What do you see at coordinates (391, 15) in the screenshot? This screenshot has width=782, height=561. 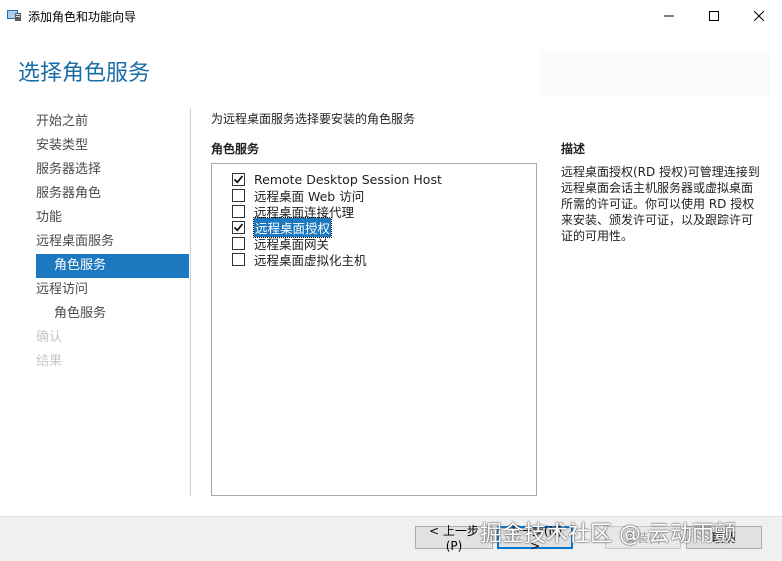 I see `title-bar: 添加角色和功能向导` at bounding box center [391, 15].